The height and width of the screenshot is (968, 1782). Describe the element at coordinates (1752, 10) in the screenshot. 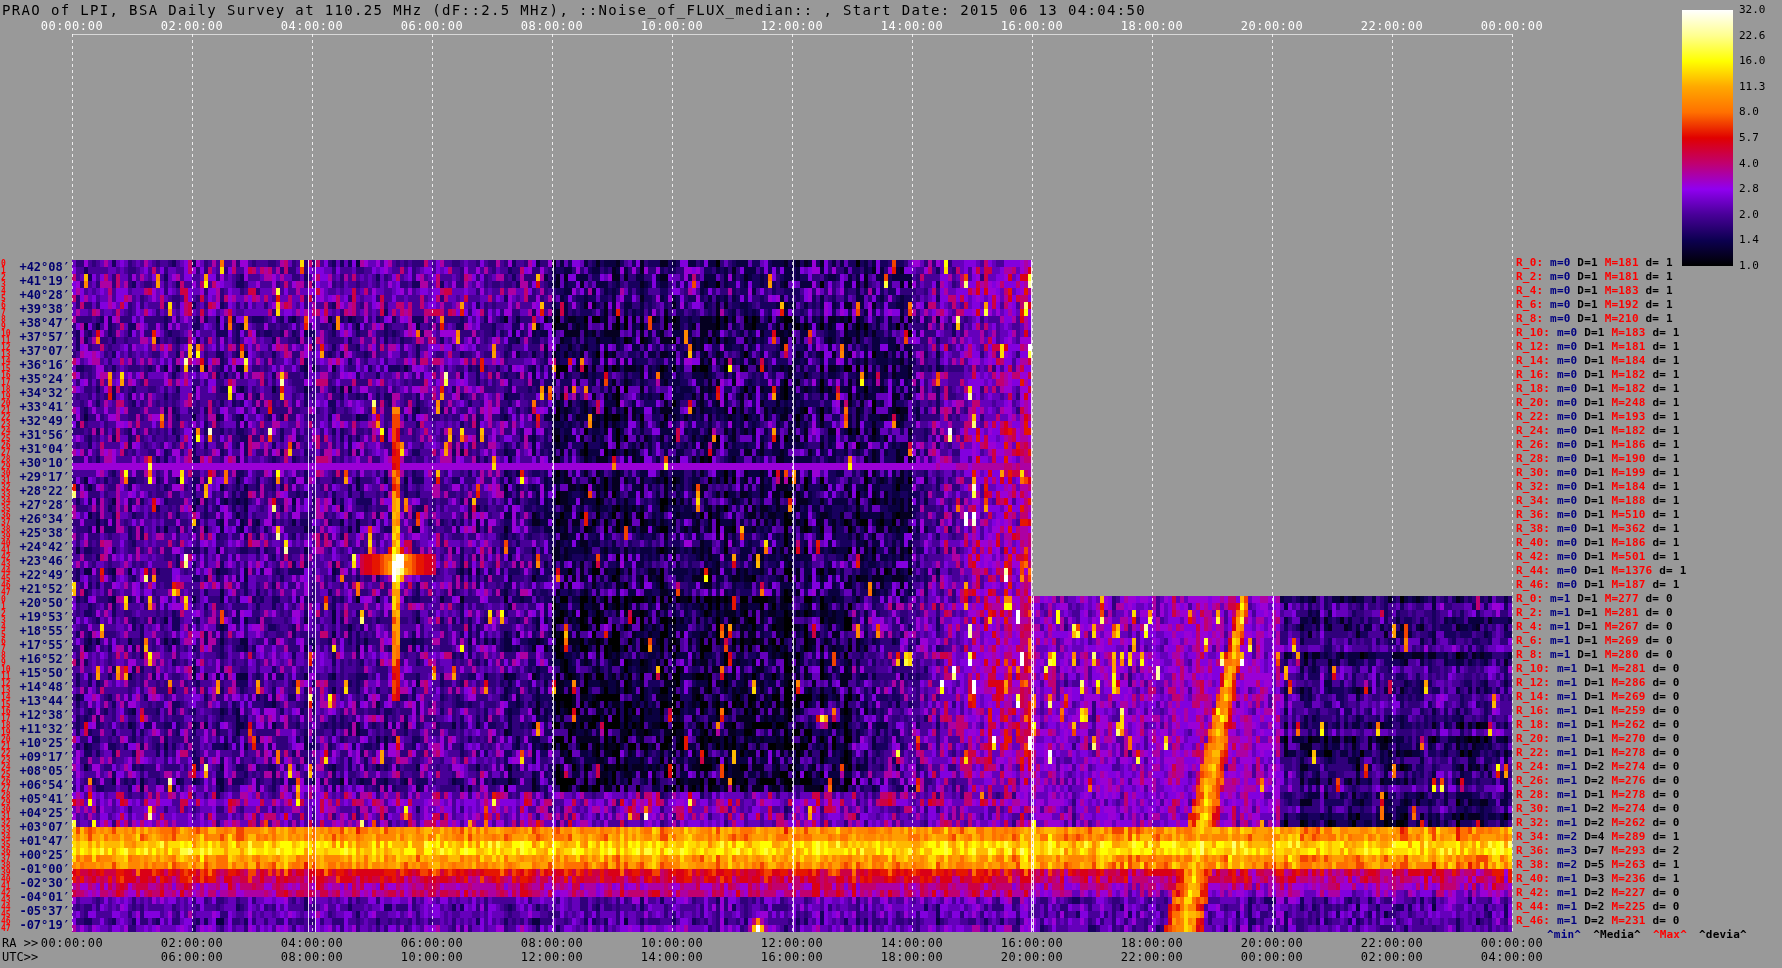

I see `color-scale-label: 32.0` at that location.